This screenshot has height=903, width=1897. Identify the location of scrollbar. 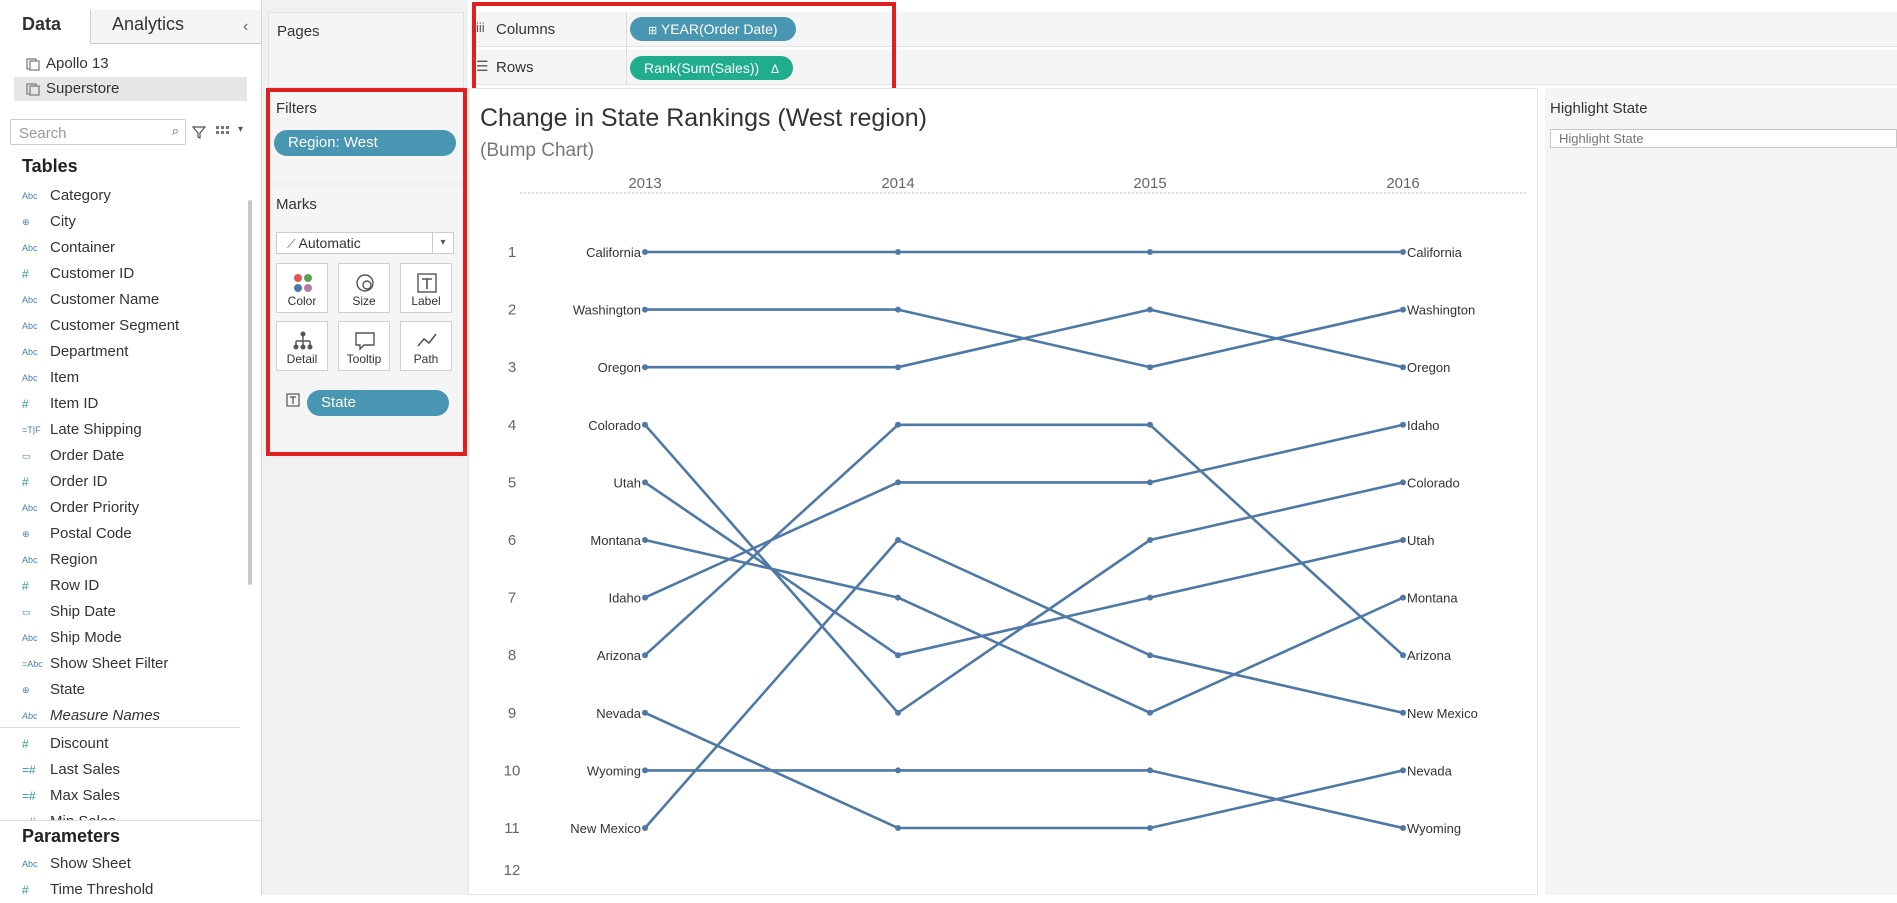
(250, 392).